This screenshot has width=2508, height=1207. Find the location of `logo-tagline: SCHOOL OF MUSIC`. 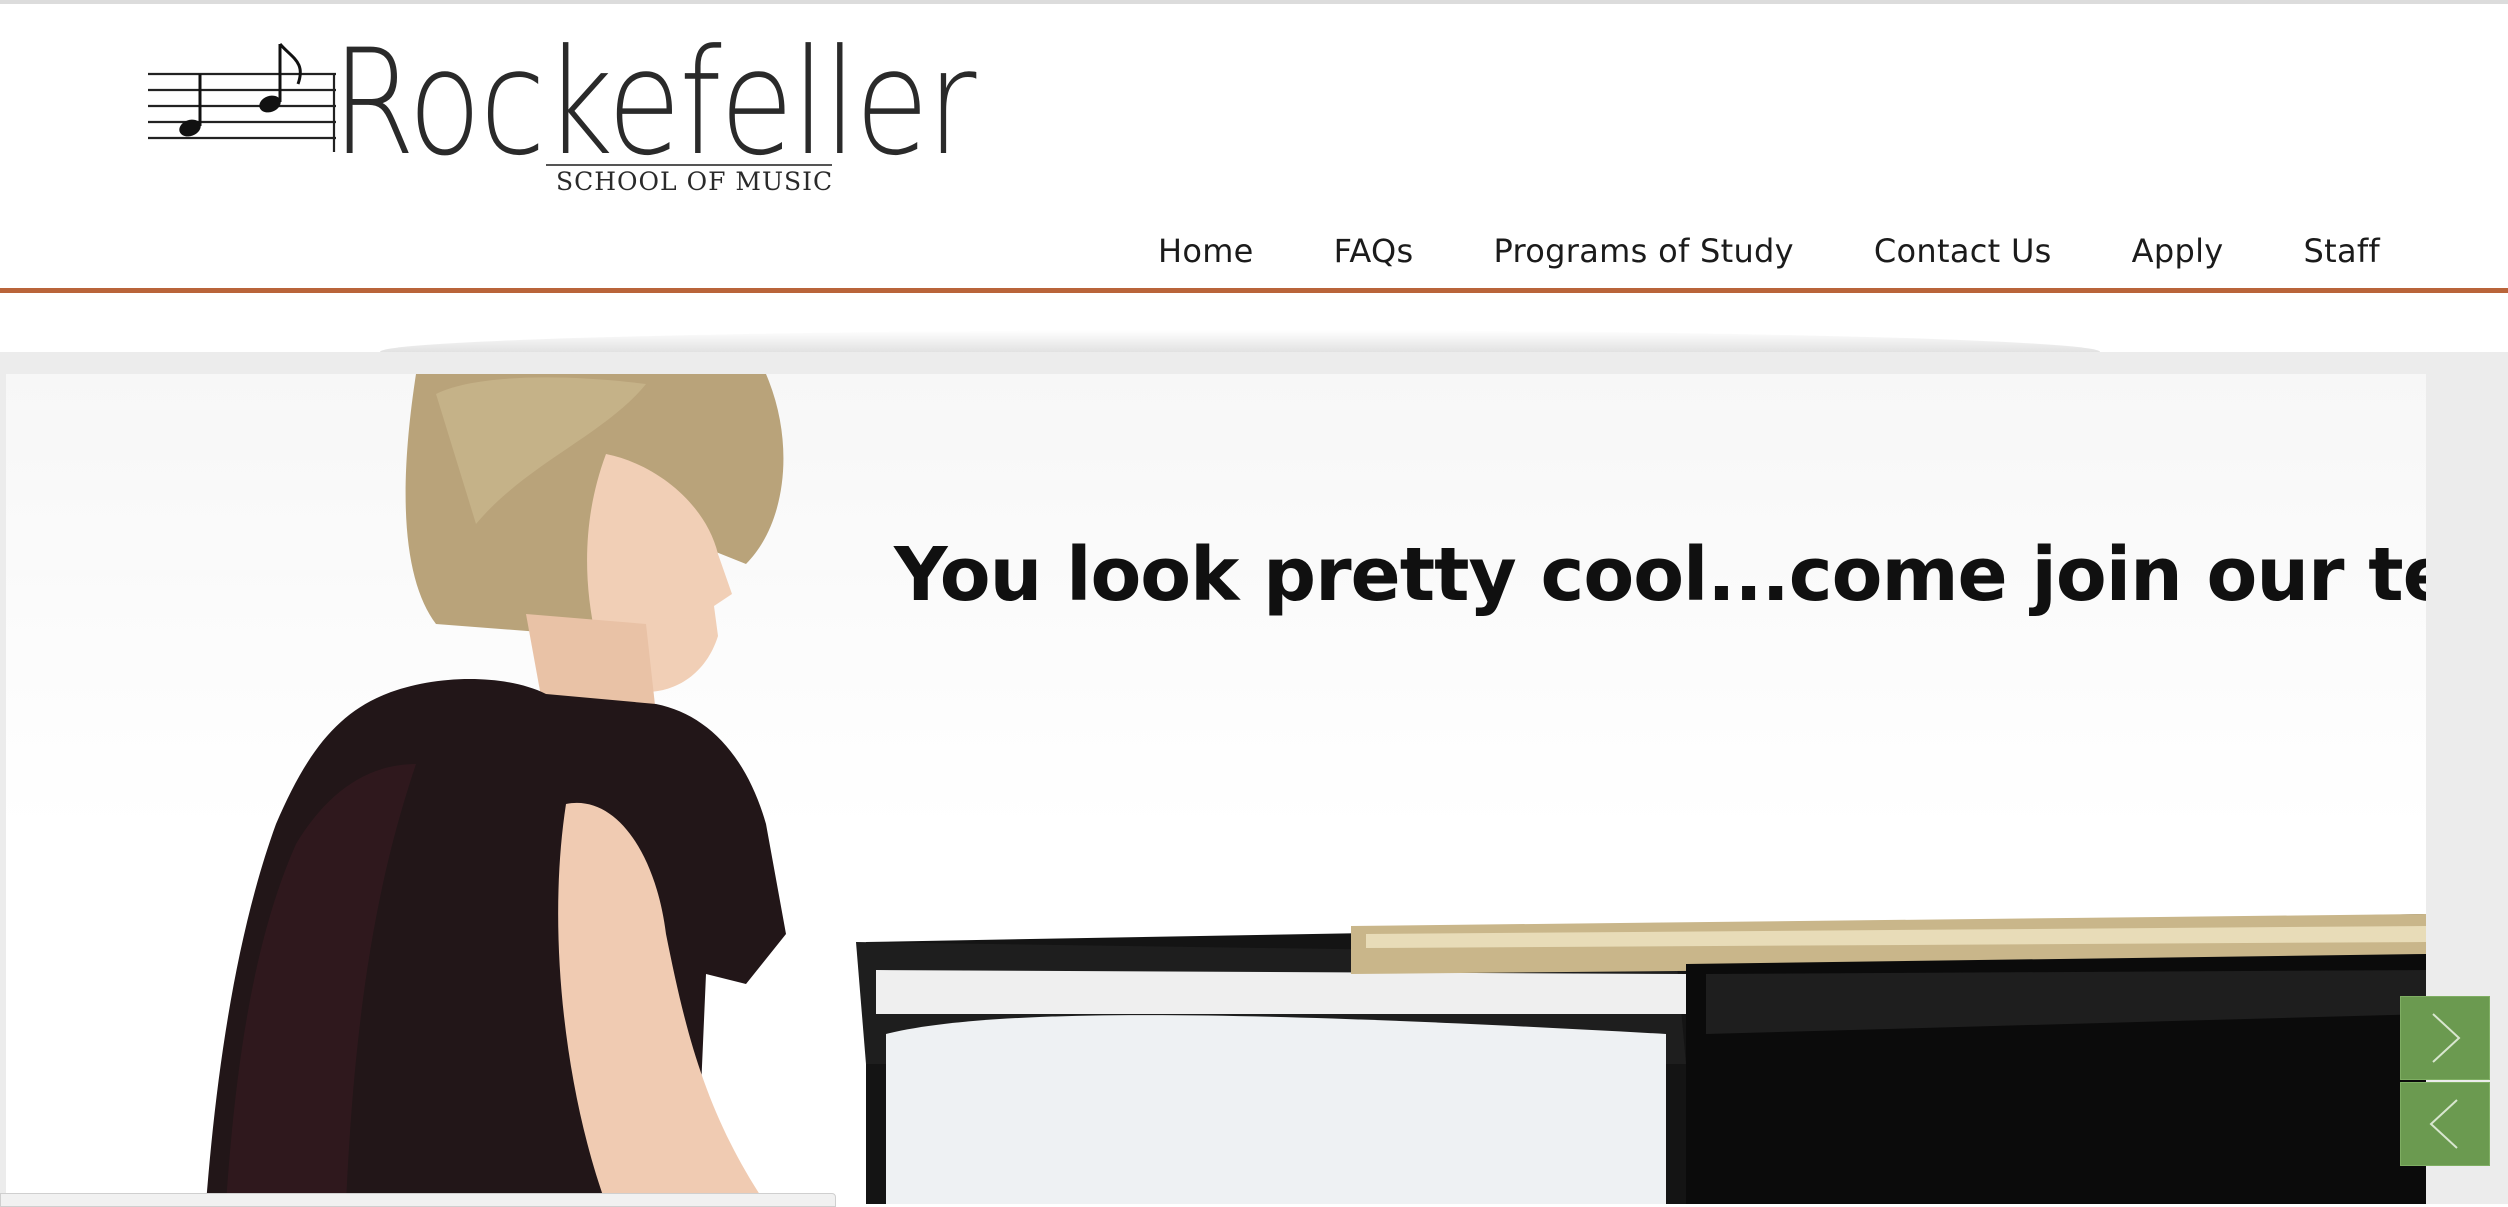

logo-tagline: SCHOOL OF MUSIC is located at coordinates (695, 181).